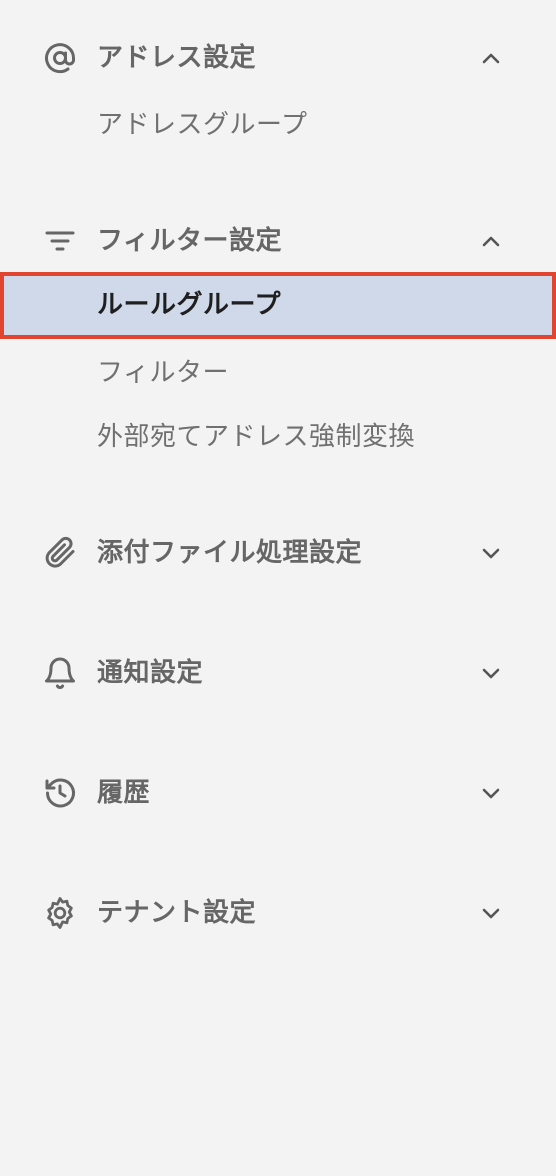 The image size is (556, 1176). I want to click on section-attachment-settings: 添付ファイル処理設定, so click(278, 553).